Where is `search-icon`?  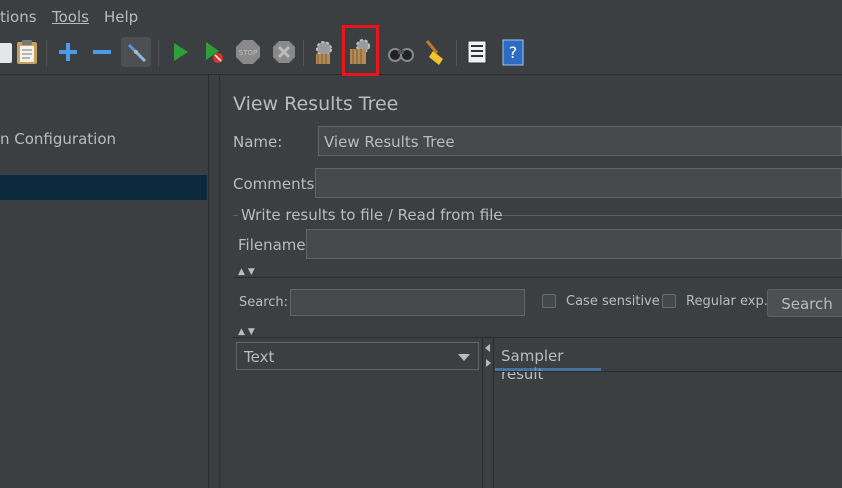 search-icon is located at coordinates (401, 52).